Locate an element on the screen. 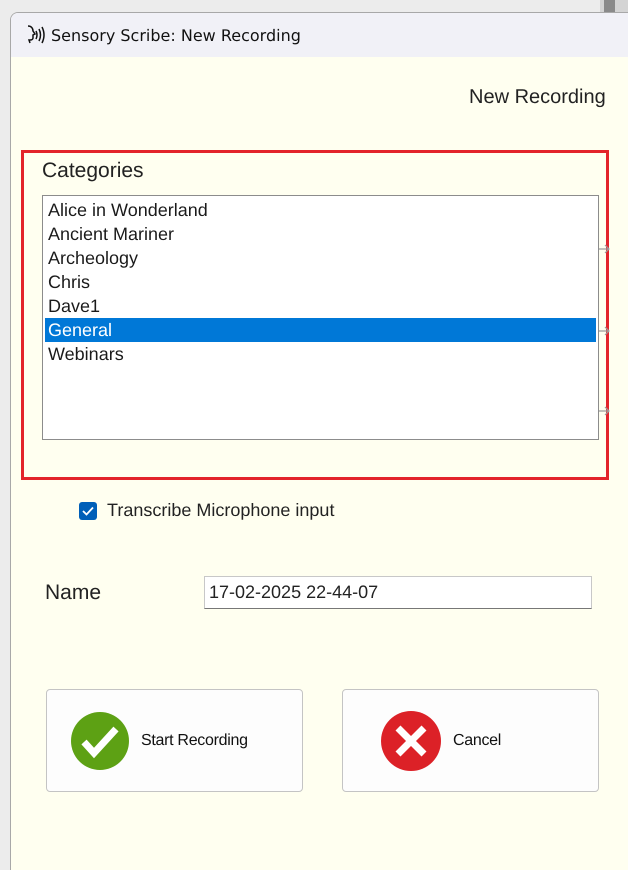  categories-label: Categories is located at coordinates (93, 171).